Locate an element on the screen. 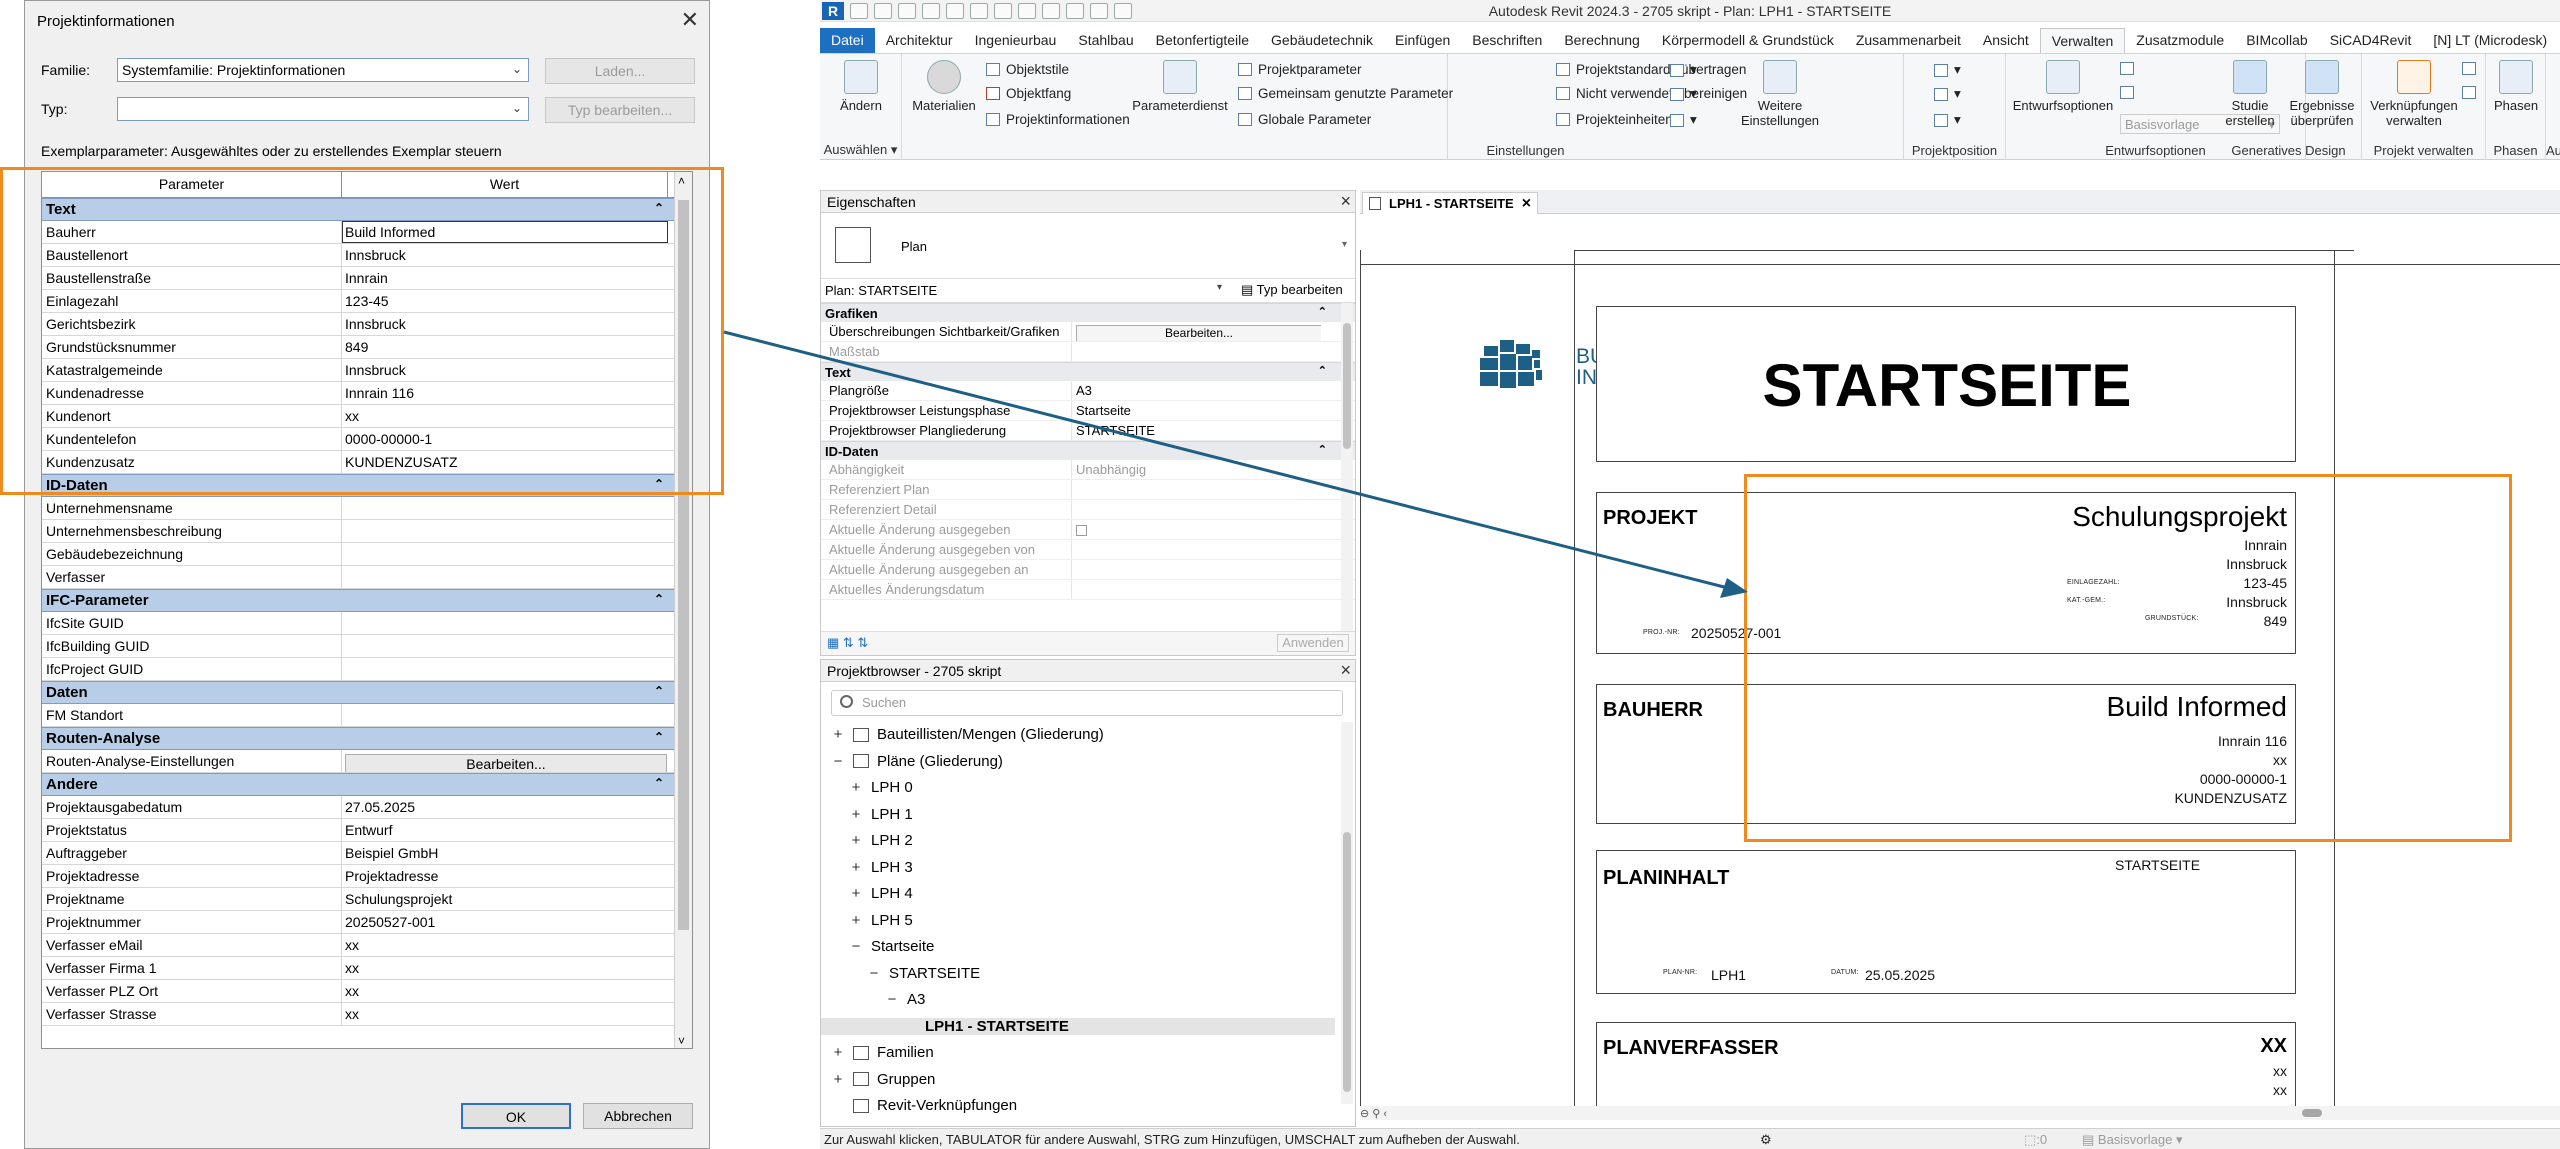  parameter-row: Kundenzusatz KUNDENZUSATZ is located at coordinates (367, 462).